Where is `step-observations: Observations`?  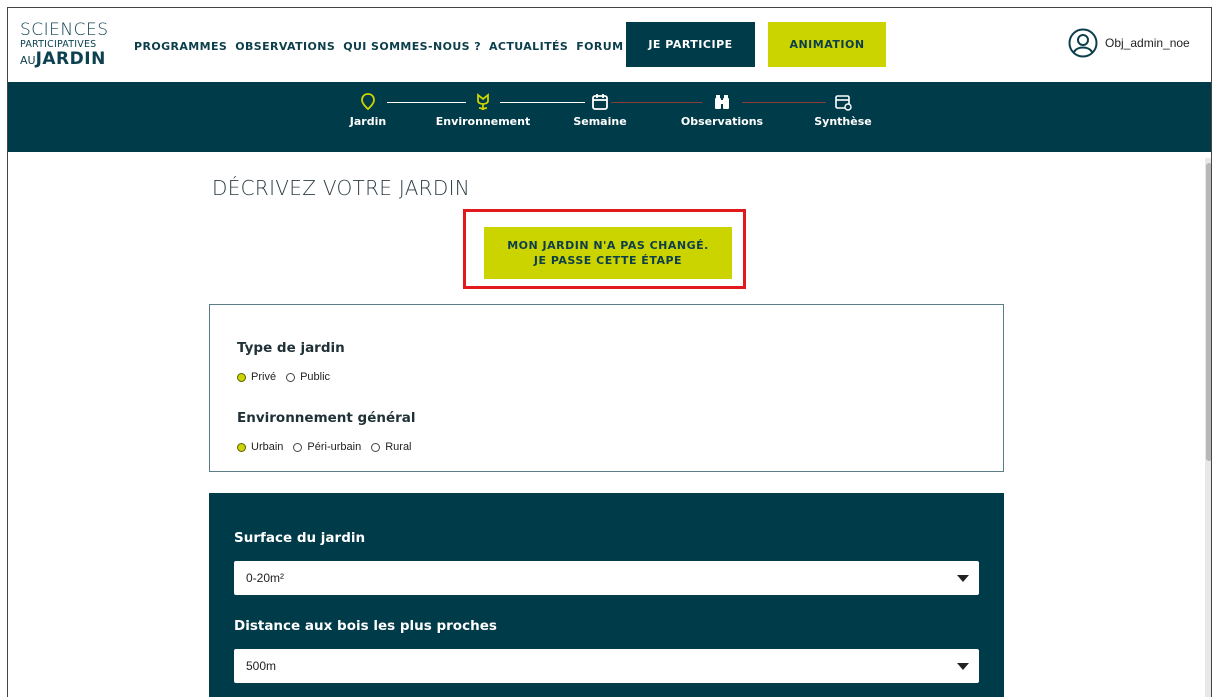 step-observations: Observations is located at coordinates (722, 110).